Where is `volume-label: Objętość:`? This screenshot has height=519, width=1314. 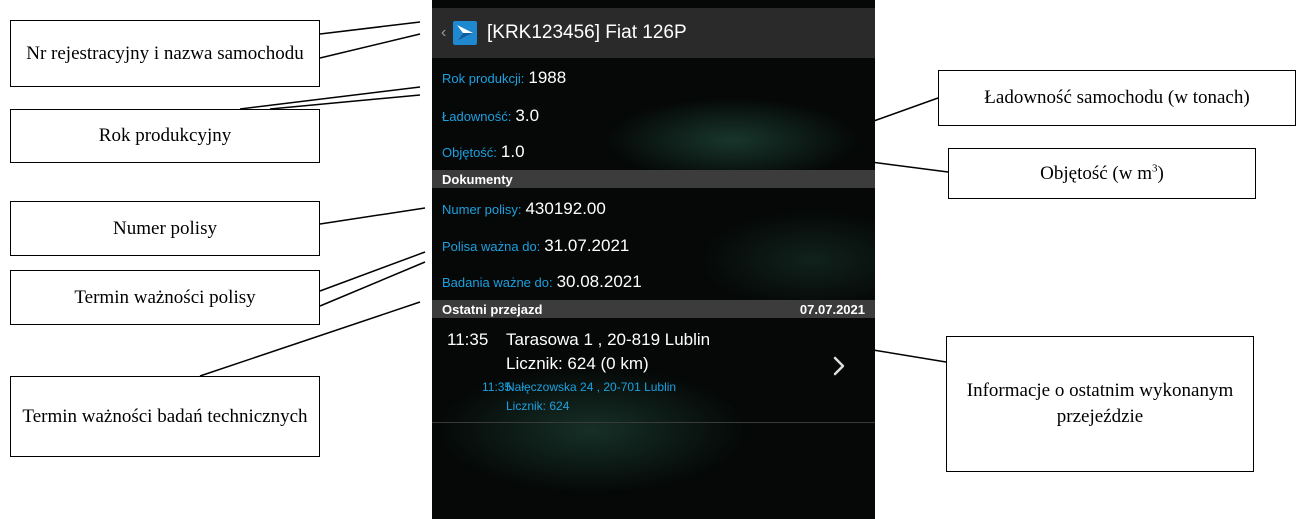
volume-label: Objętość: is located at coordinates (469, 152).